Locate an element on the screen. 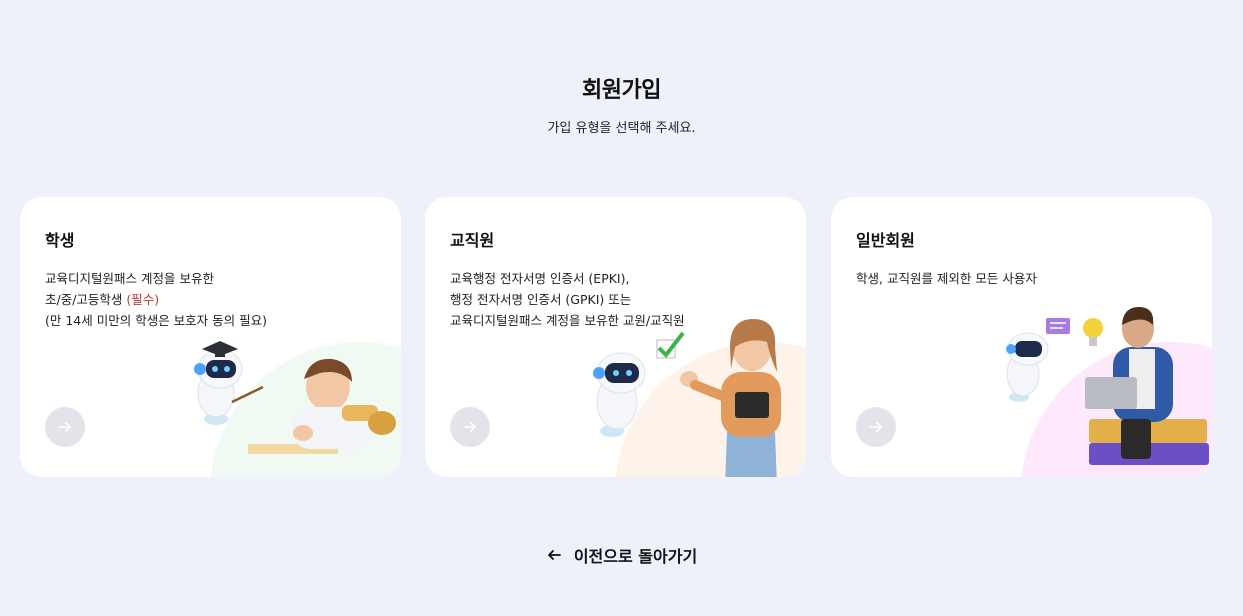 This screenshot has height=616, width=1243. student-character-icon is located at coordinates (322, 406).